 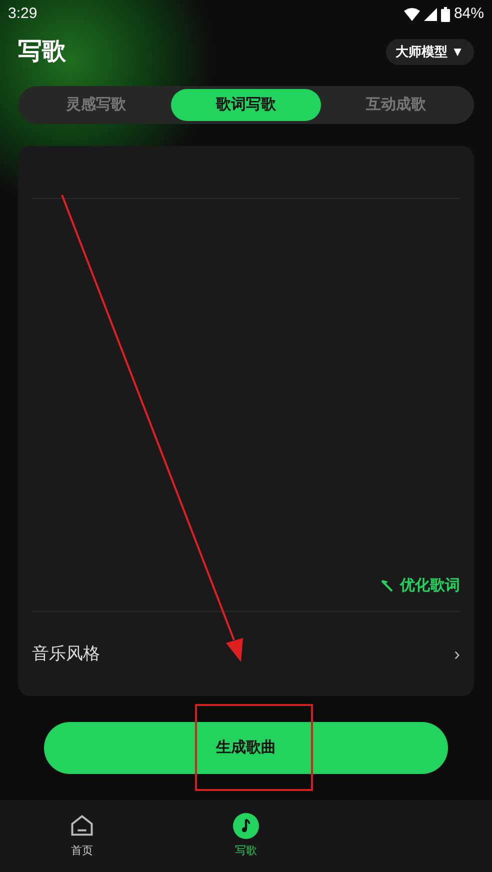 What do you see at coordinates (412, 14) in the screenshot?
I see `wifi-icon` at bounding box center [412, 14].